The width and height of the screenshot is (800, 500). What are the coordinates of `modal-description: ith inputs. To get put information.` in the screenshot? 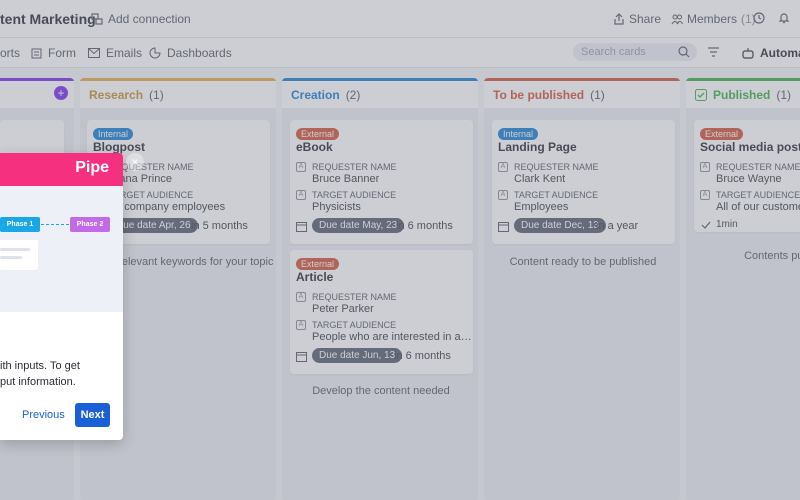 It's located at (61, 374).